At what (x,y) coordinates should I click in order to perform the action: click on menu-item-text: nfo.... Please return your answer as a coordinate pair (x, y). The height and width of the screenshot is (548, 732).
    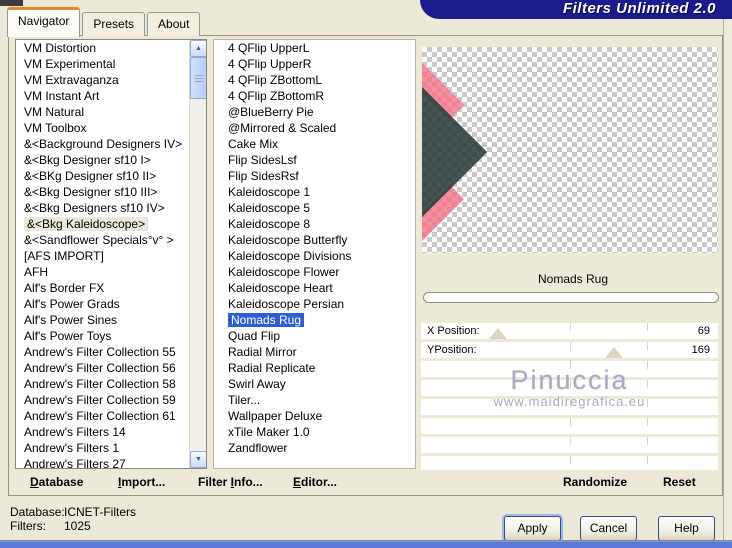
    Looking at the image, I should click on (248, 482).